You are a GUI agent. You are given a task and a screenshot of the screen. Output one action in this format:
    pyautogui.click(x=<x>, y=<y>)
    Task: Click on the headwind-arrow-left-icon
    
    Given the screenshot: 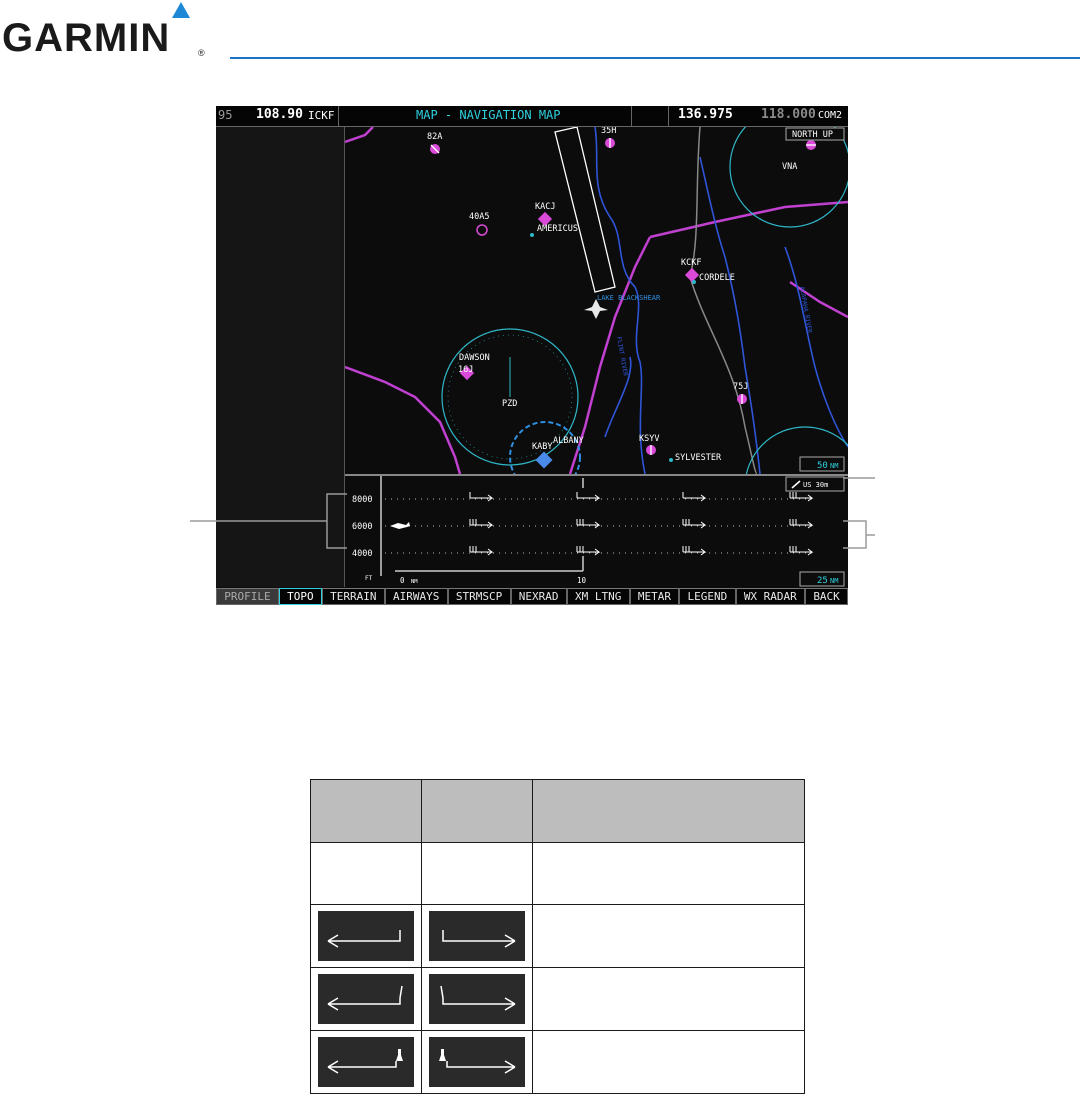 What is the action you would take?
    pyautogui.click(x=366, y=936)
    